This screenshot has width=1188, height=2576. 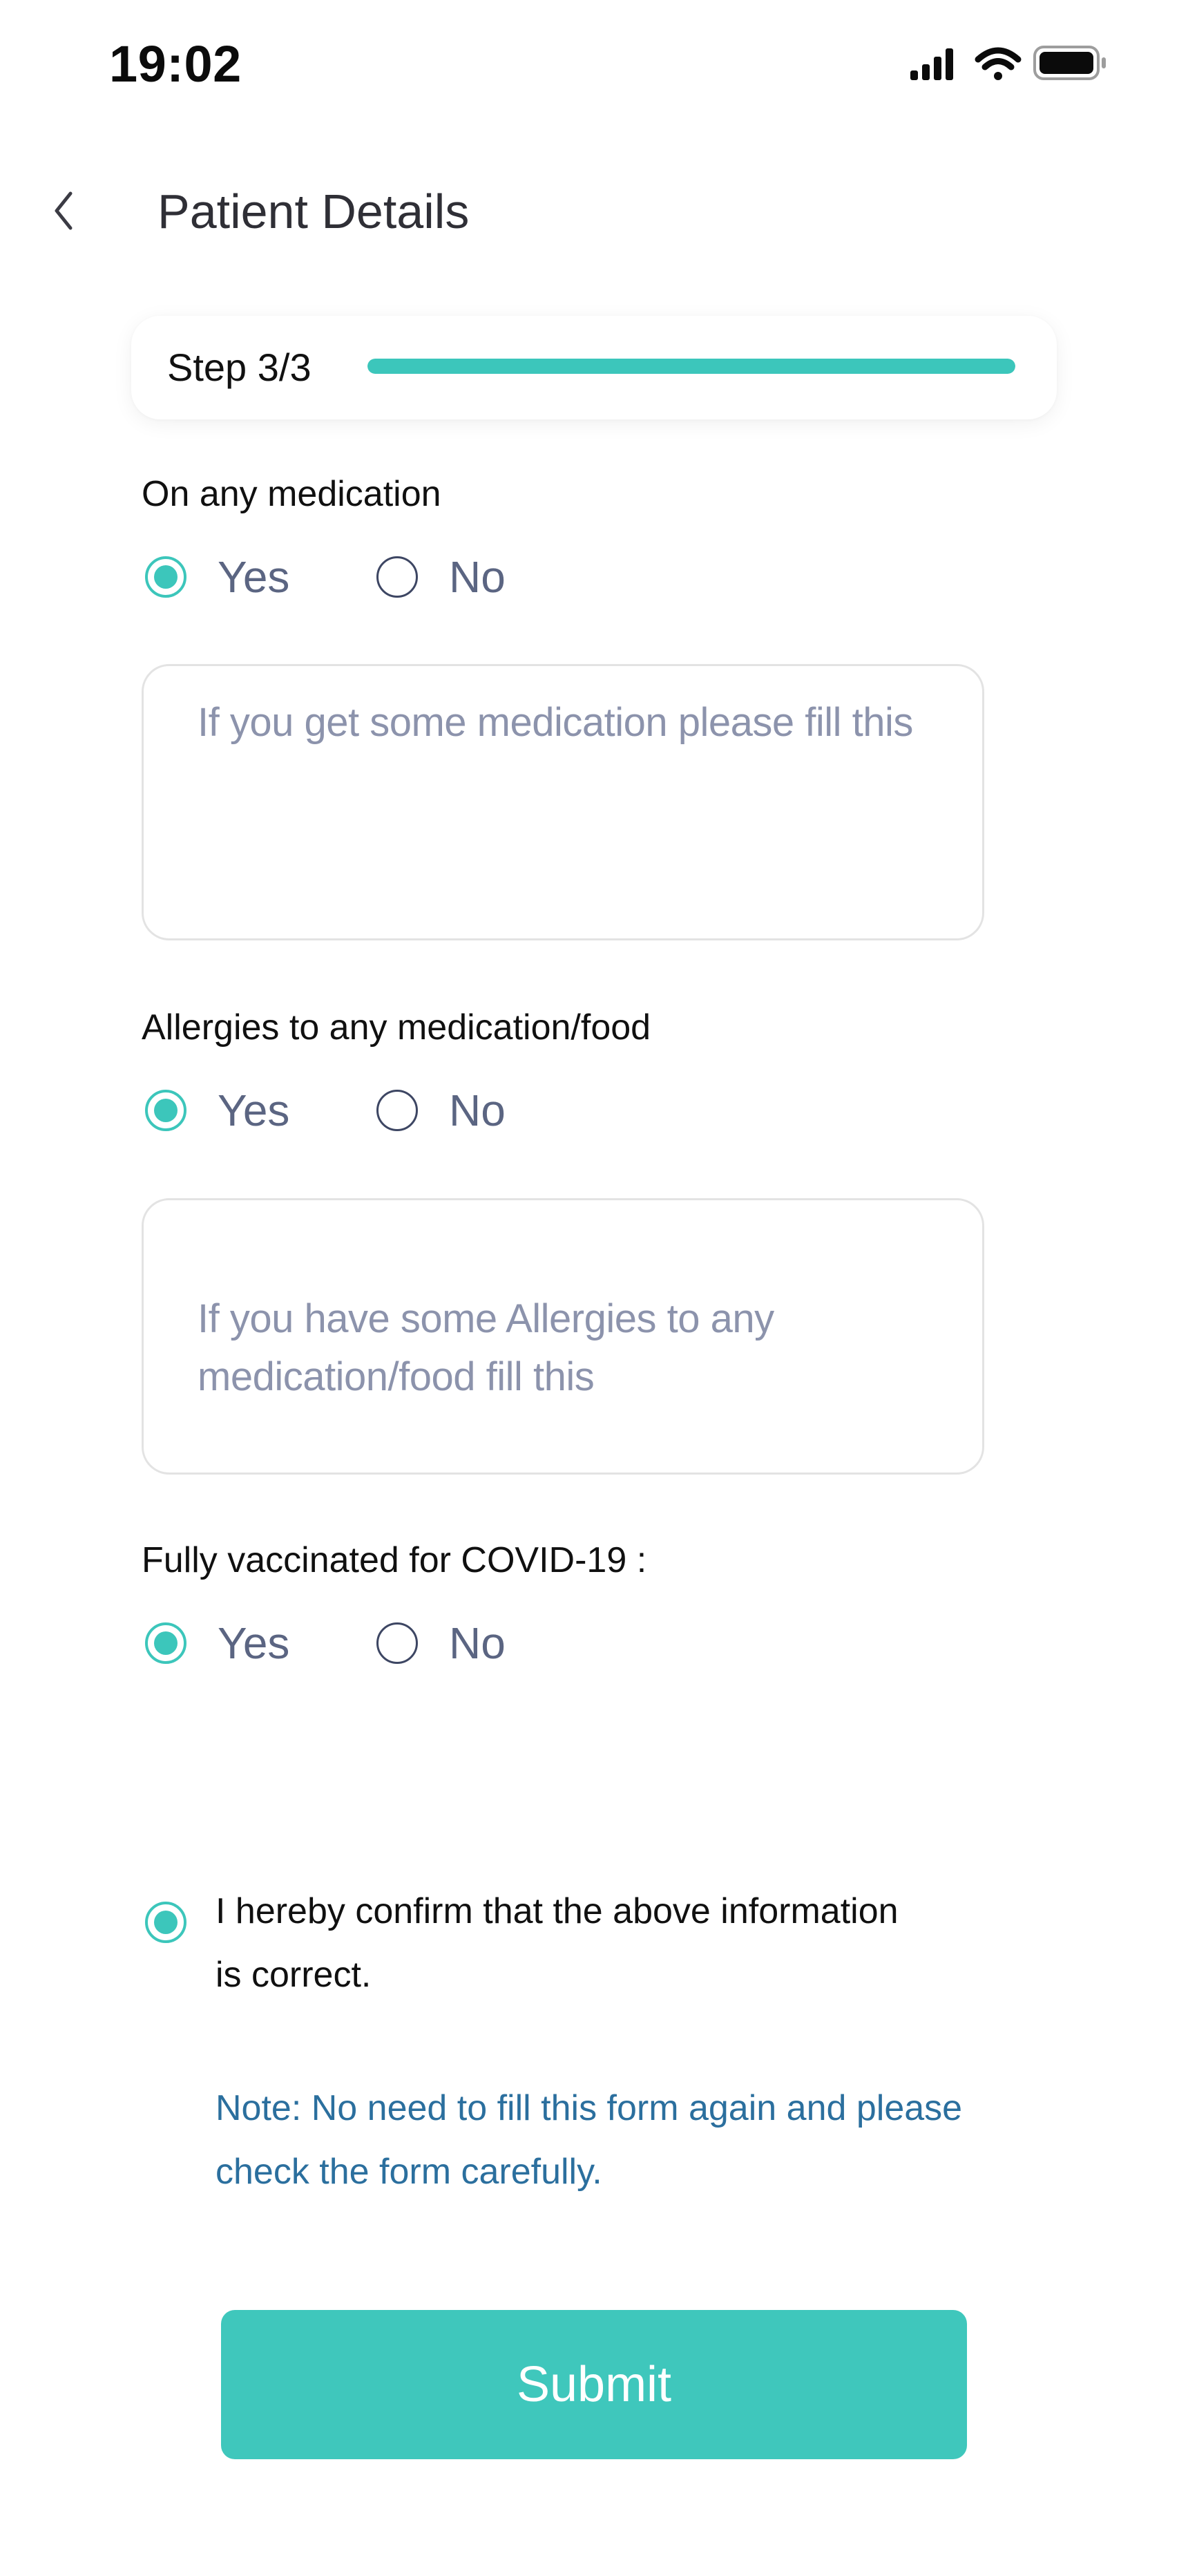 What do you see at coordinates (239, 367) in the screenshot?
I see `step-label: Step 3/3` at bounding box center [239, 367].